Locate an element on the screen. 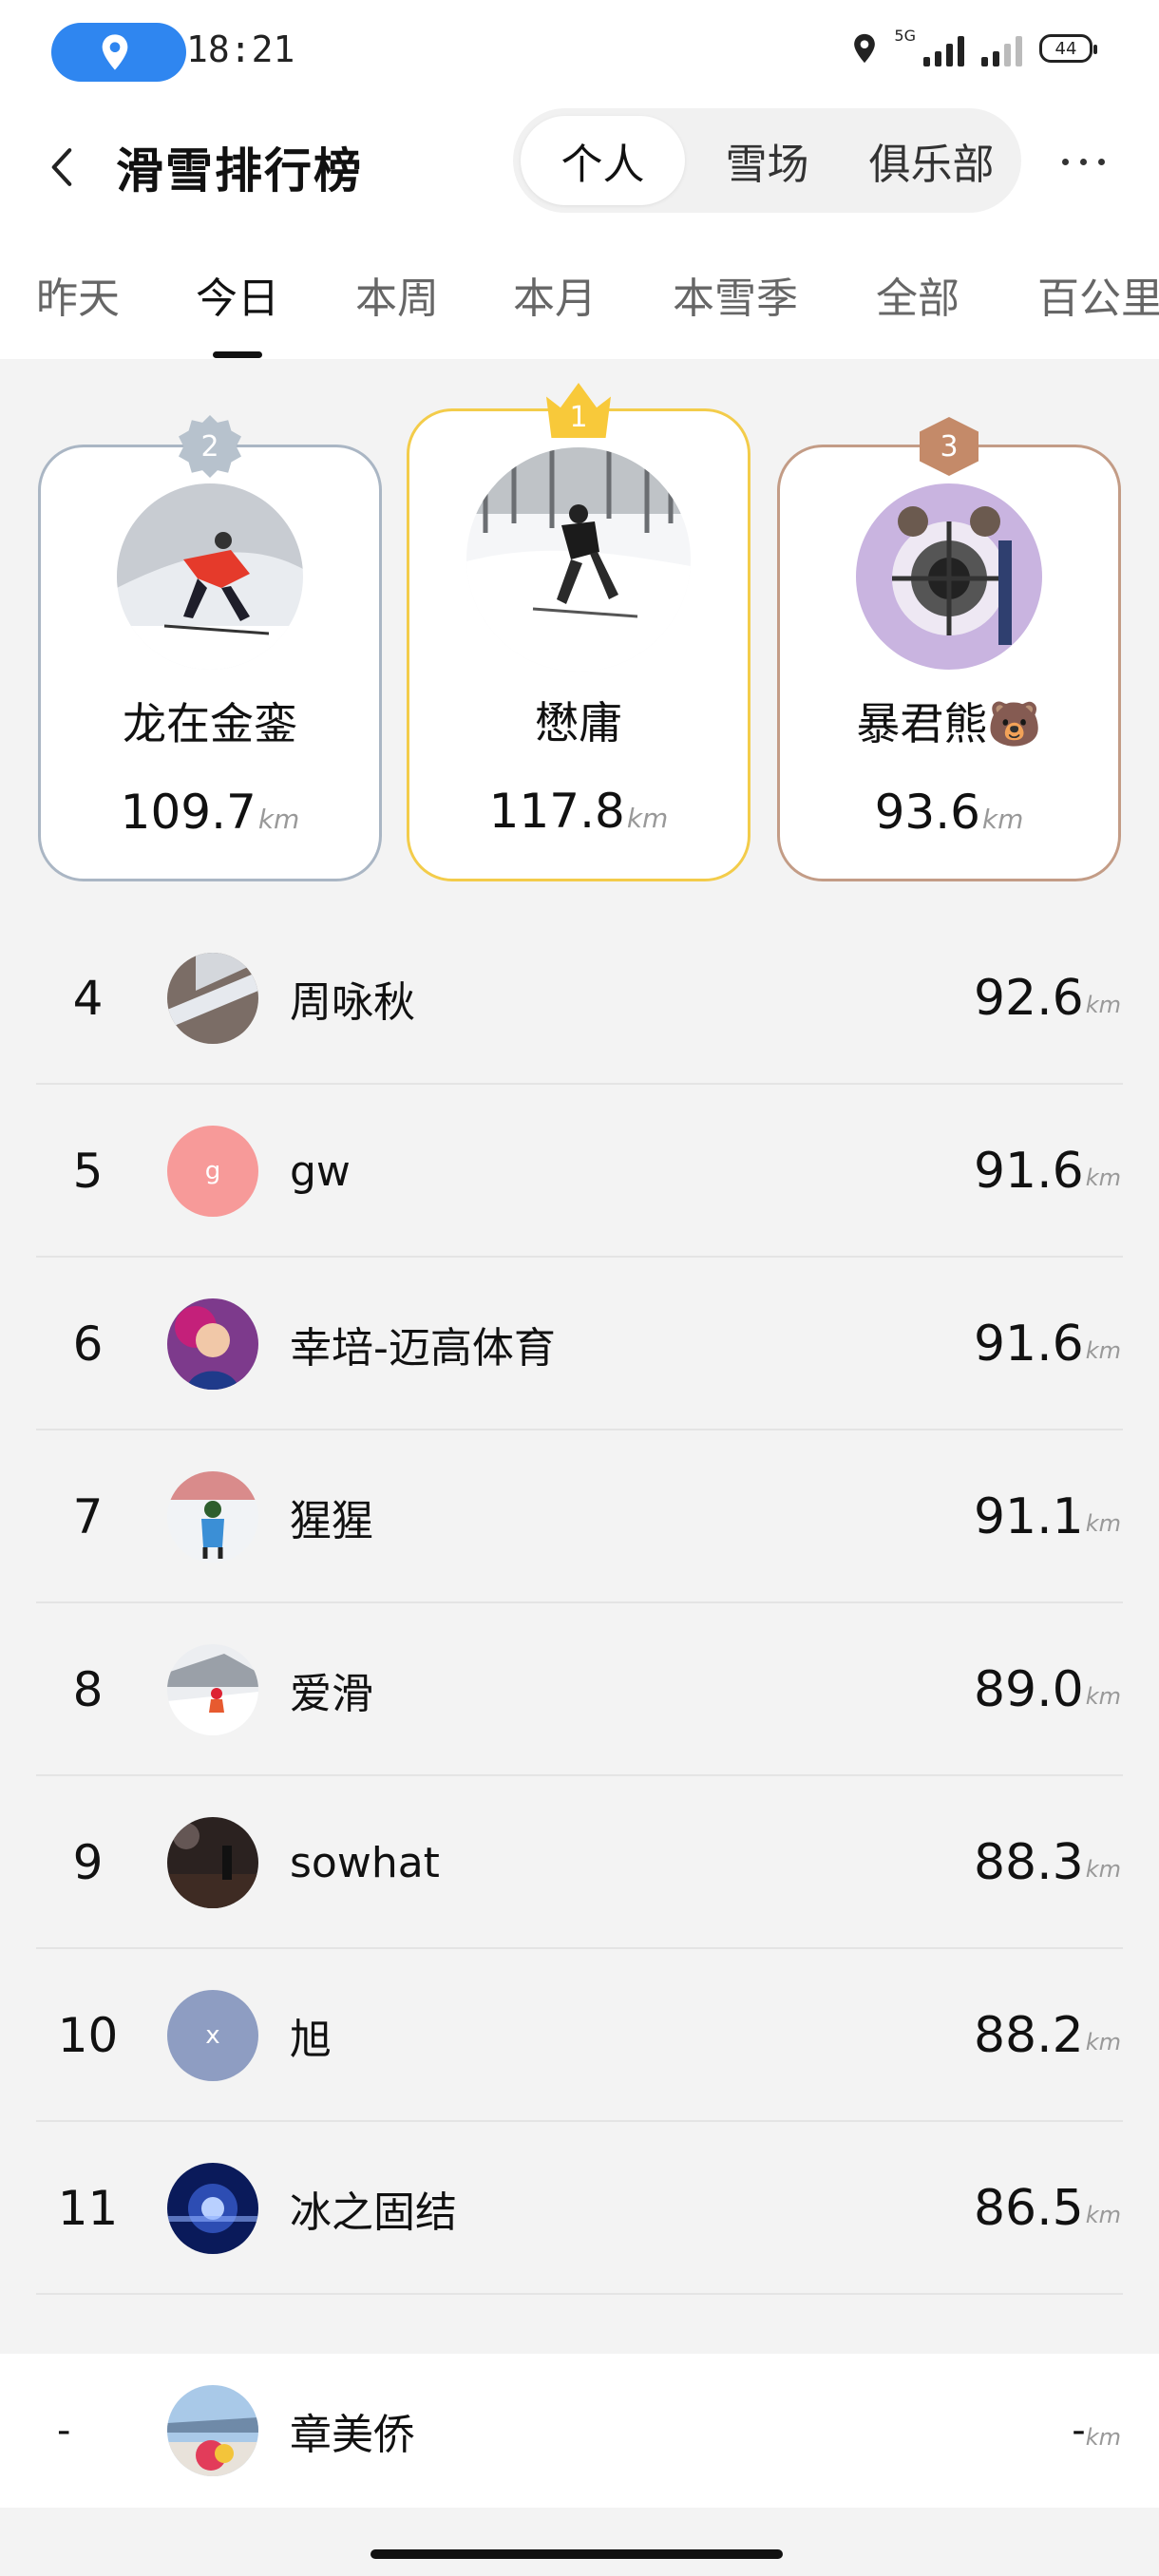 Image resolution: width=1159 pixels, height=2576 pixels. player-distance: - km is located at coordinates (1096, 2431).